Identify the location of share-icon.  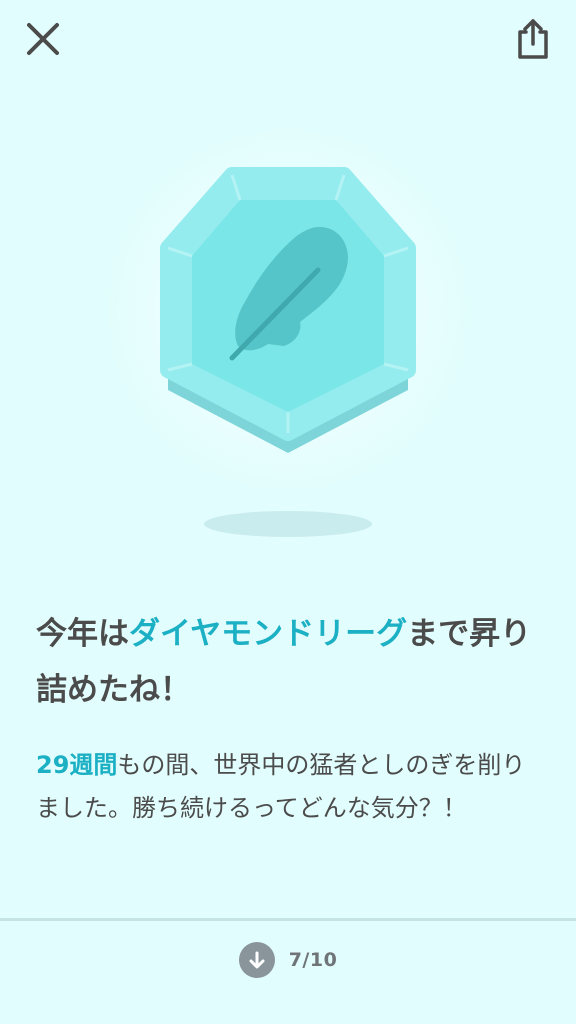
(533, 39).